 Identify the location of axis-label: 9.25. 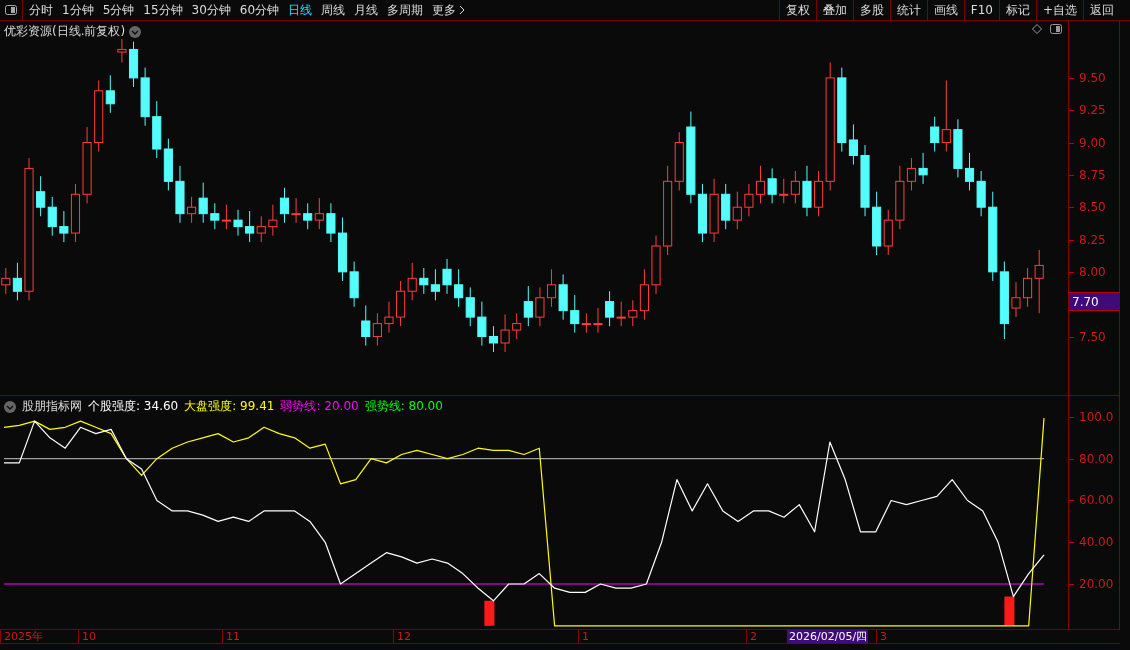
(1092, 110).